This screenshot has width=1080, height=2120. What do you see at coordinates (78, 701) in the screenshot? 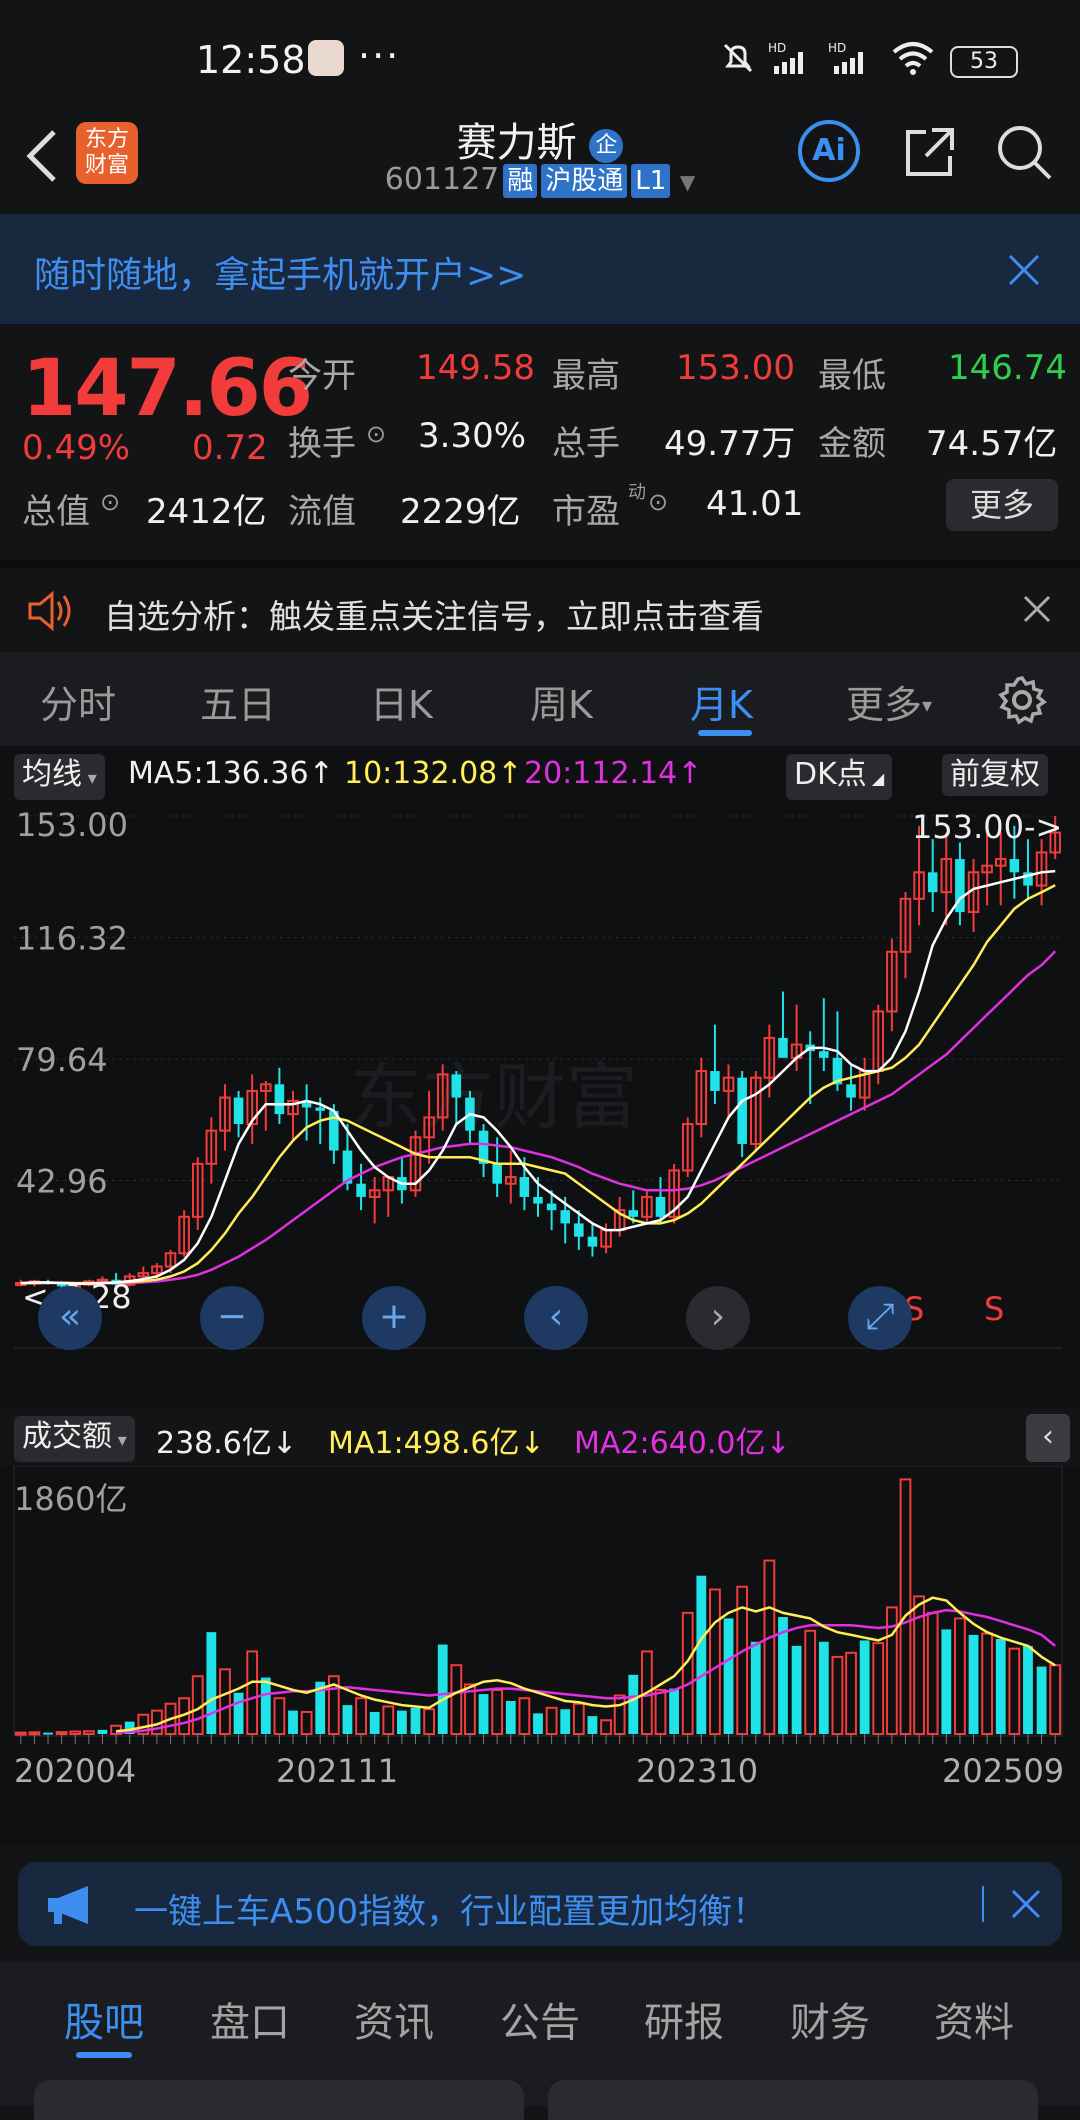
I see `tab-intraday: 分时` at bounding box center [78, 701].